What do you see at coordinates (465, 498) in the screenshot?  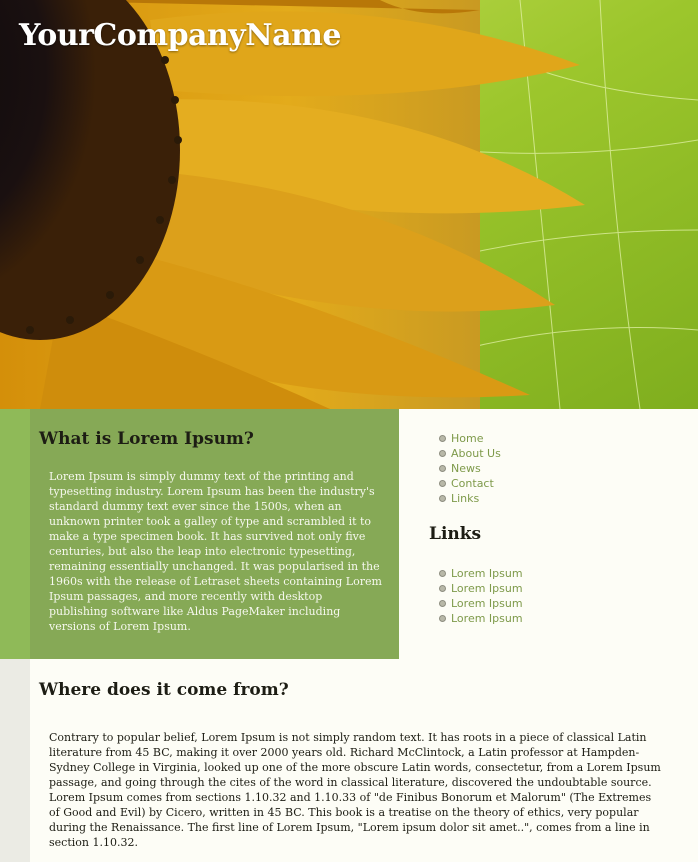 I see `nav-link: Links` at bounding box center [465, 498].